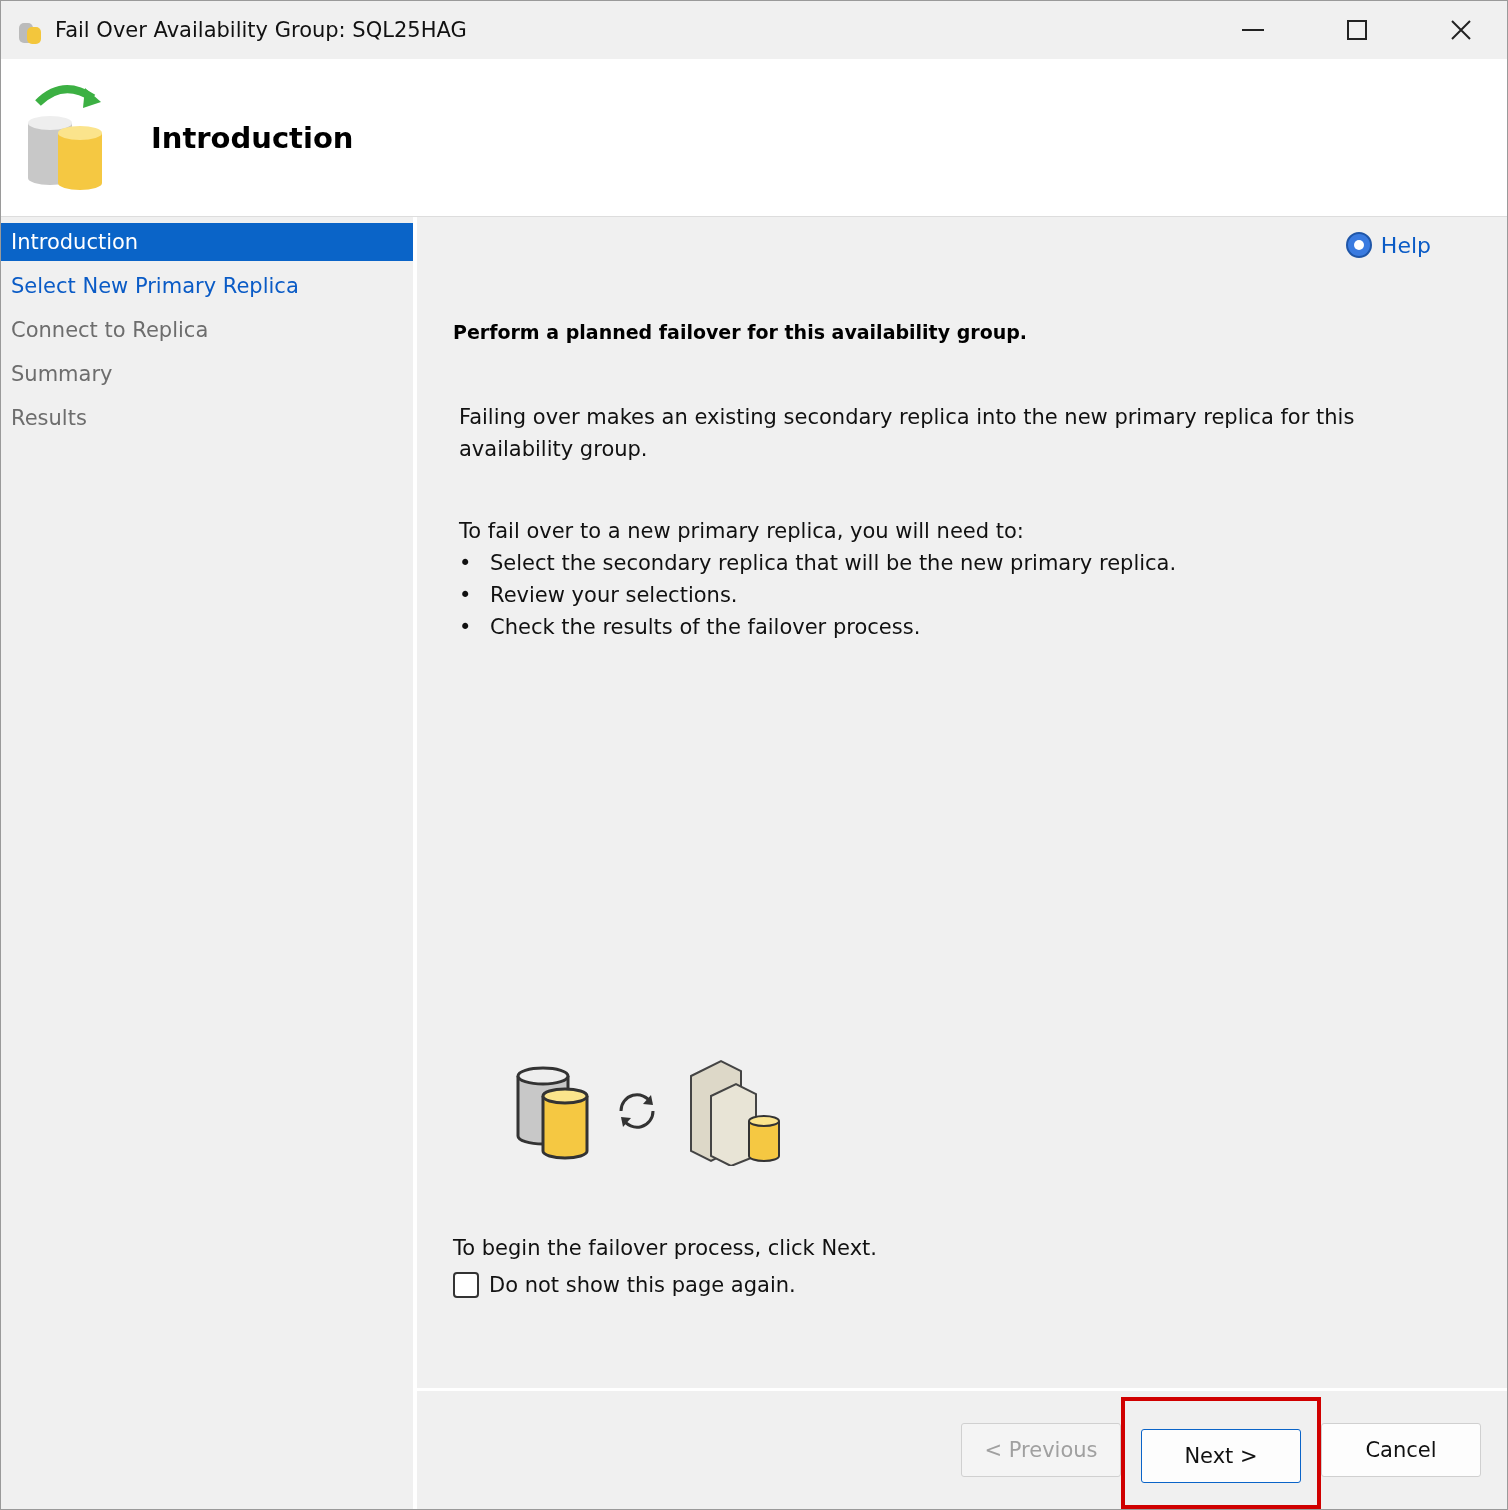  What do you see at coordinates (466, 1285) in the screenshot?
I see `checkbox` at bounding box center [466, 1285].